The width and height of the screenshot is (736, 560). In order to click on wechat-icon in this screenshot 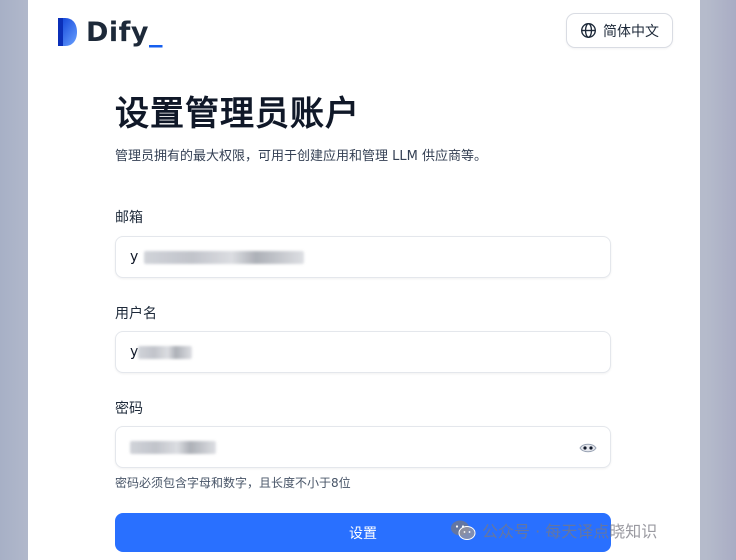, I will do `click(463, 530)`.